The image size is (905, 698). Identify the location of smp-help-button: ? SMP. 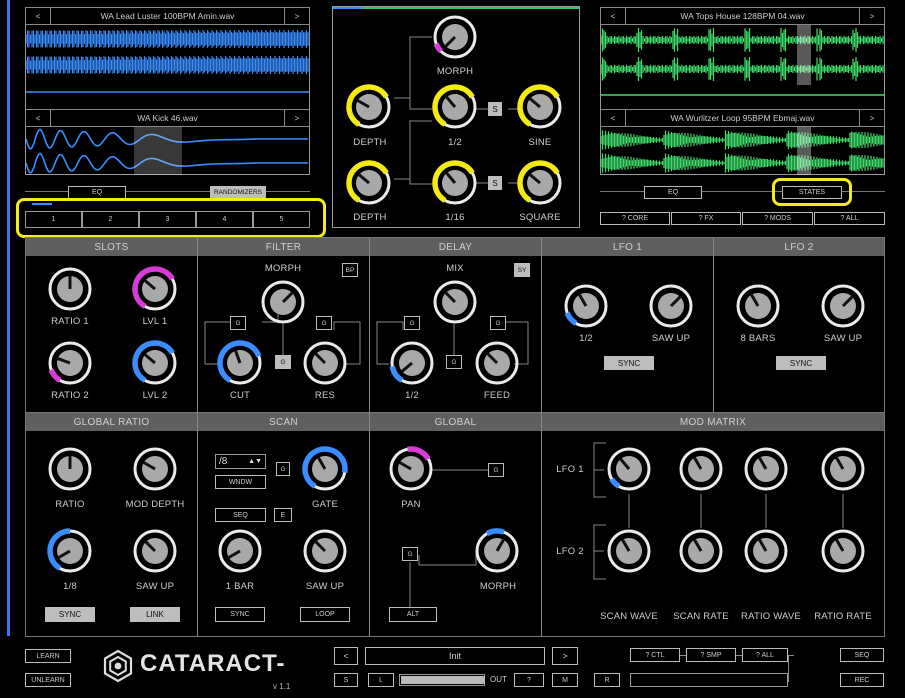
(711, 655).